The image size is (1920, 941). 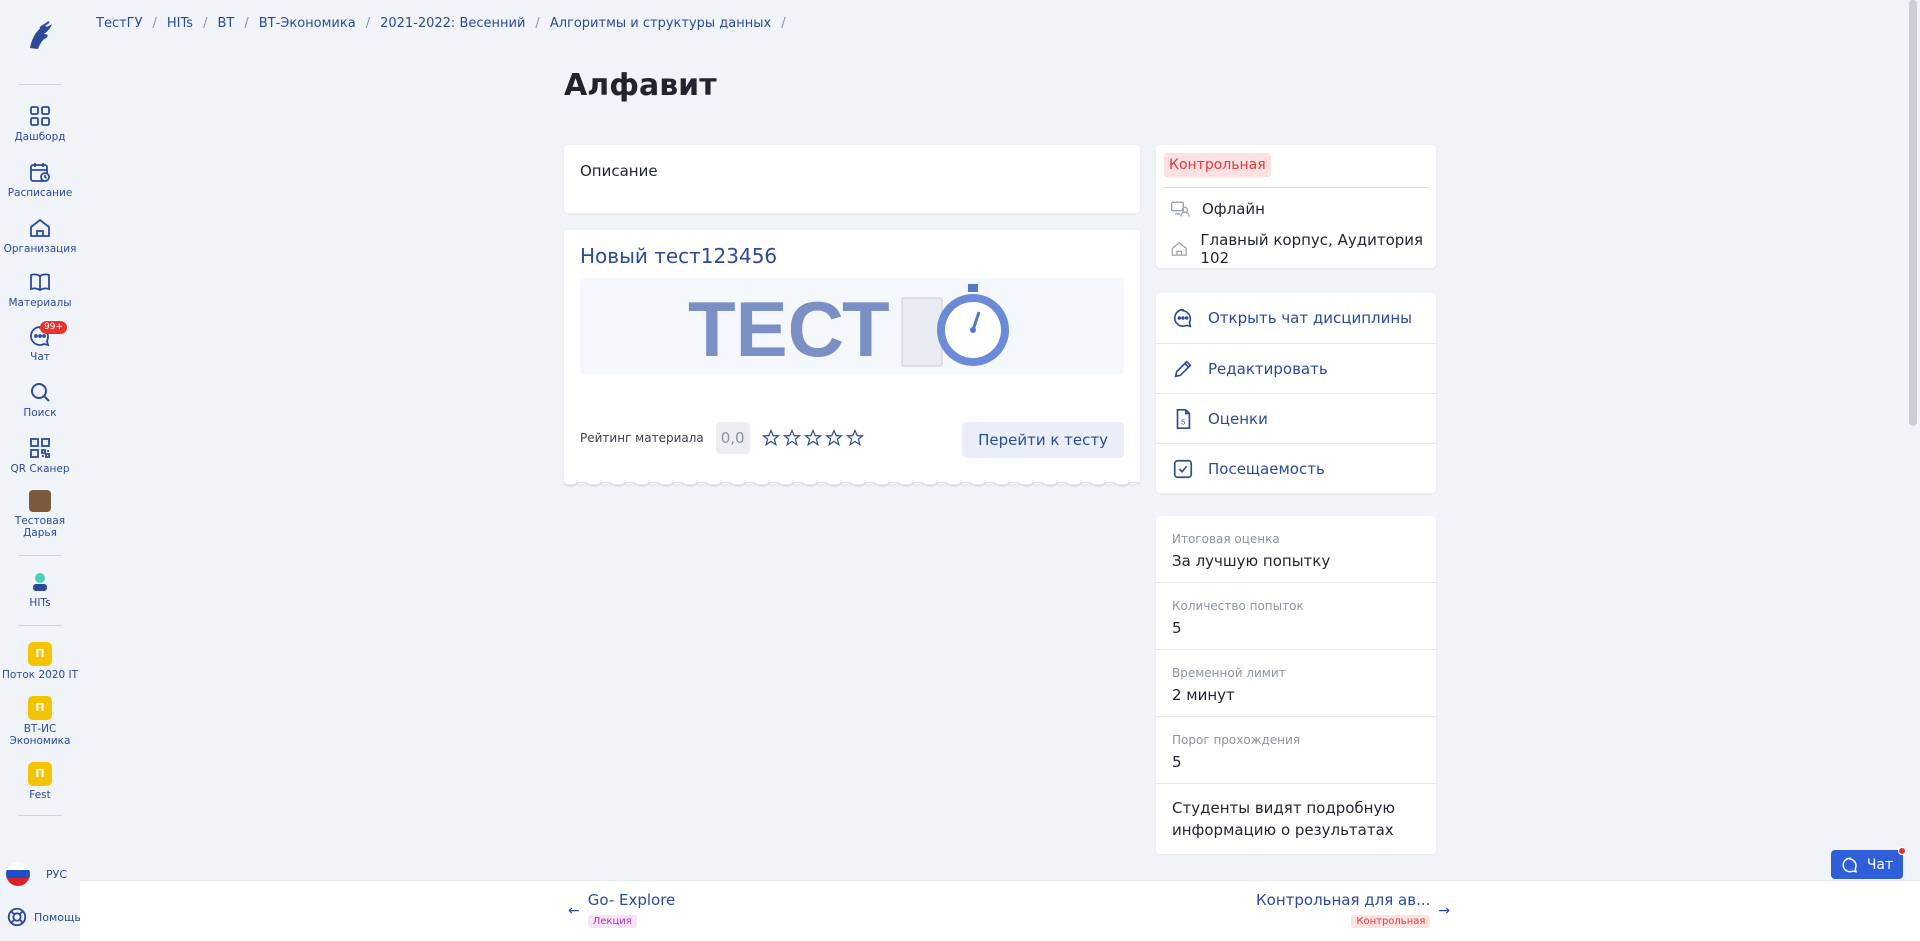 What do you see at coordinates (574, 911) in the screenshot?
I see `arrow-left-icon: ←` at bounding box center [574, 911].